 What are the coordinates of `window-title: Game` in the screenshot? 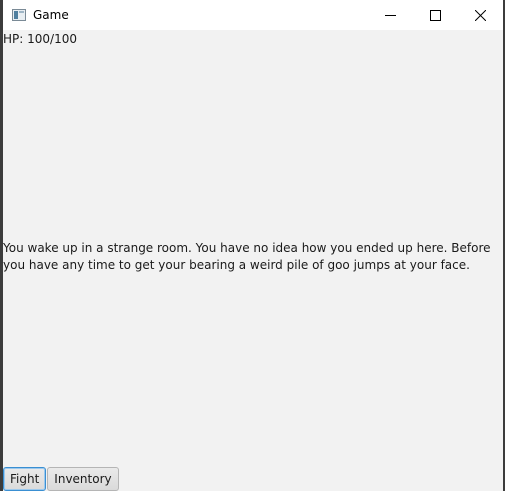 It's located at (51, 15).